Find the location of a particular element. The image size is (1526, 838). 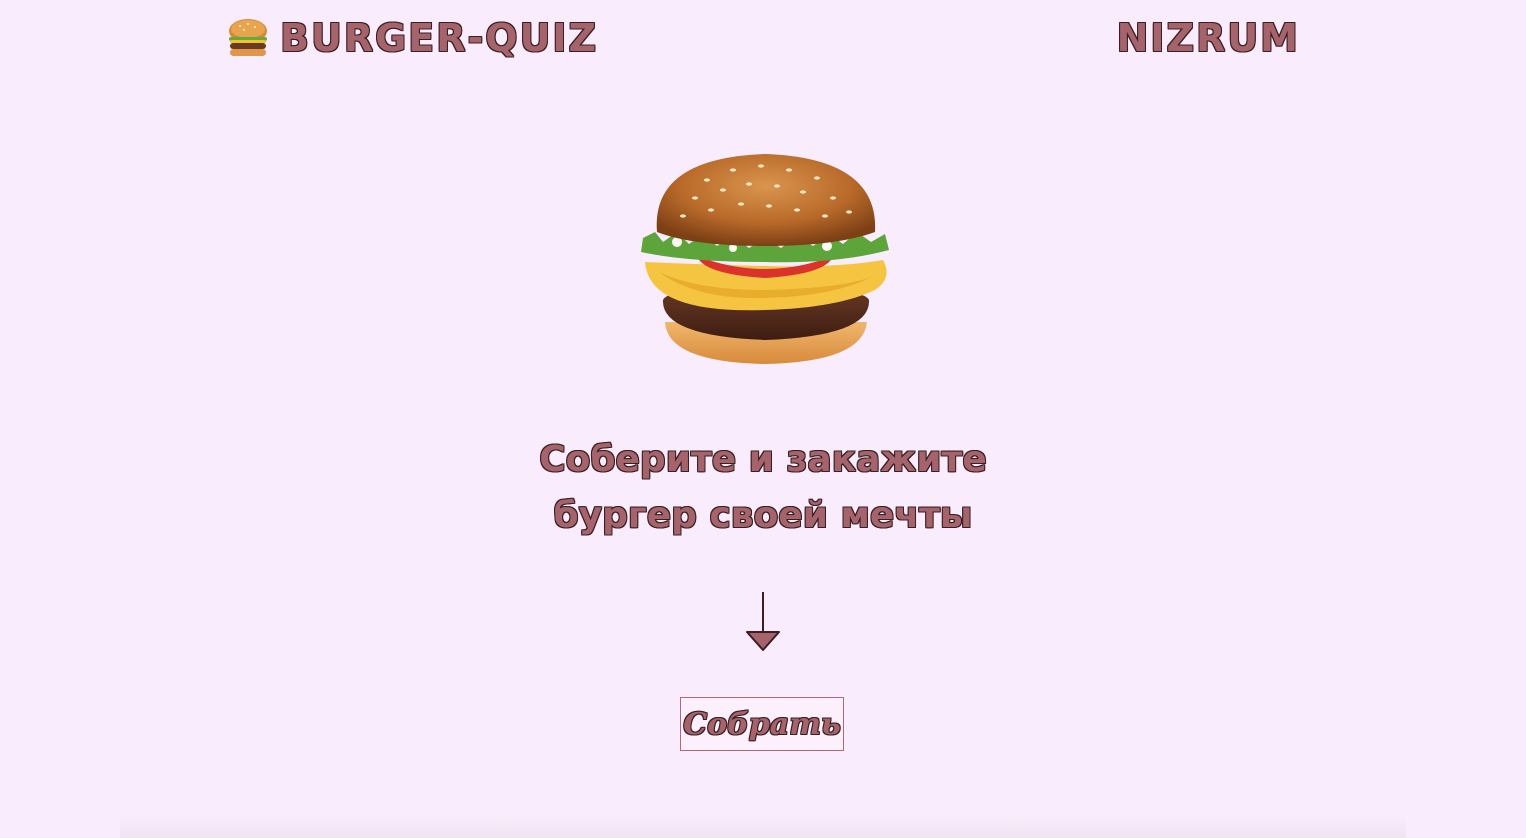

site-header: BURGER-QUIZ NIZRUM is located at coordinates (763, 39).